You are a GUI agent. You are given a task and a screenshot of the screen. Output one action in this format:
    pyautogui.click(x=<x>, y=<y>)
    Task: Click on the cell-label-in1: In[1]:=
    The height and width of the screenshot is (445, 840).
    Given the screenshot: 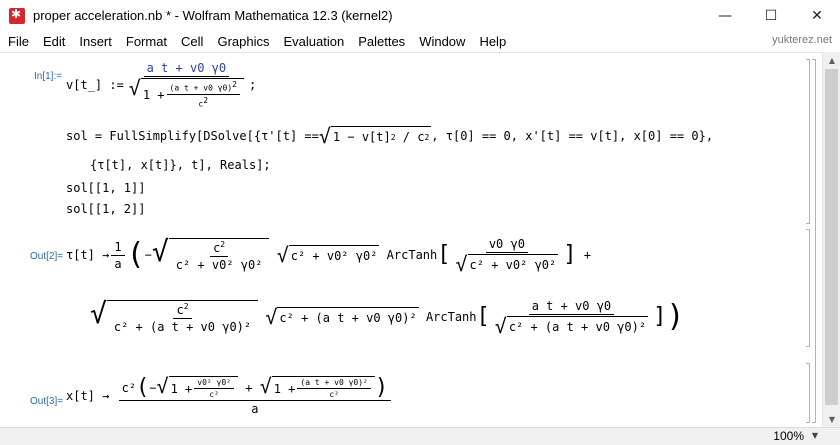 What is the action you would take?
    pyautogui.click(x=48, y=76)
    